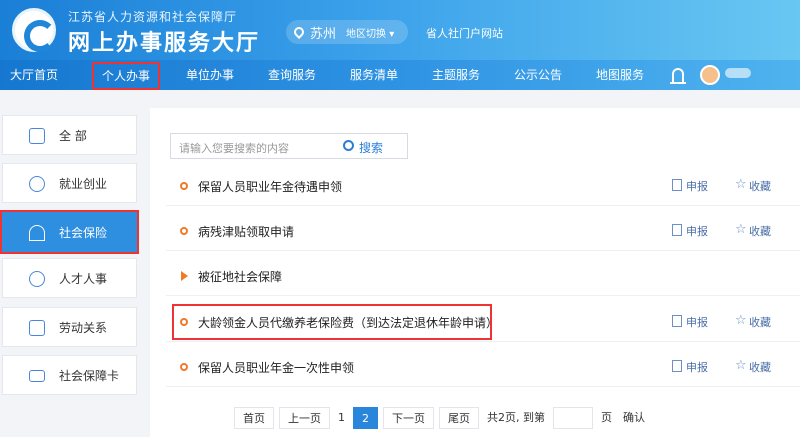  What do you see at coordinates (34, 30) in the screenshot?
I see `logo-icon` at bounding box center [34, 30].